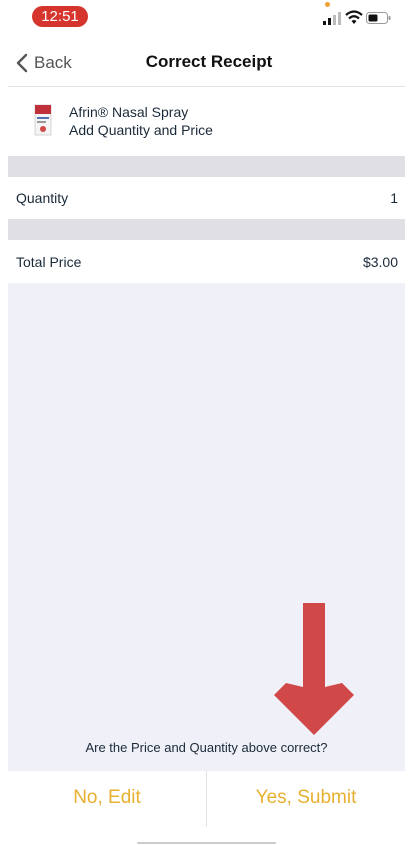 The height and width of the screenshot is (845, 418). What do you see at coordinates (107, 798) in the screenshot?
I see `no-edit-button: No, Edit` at bounding box center [107, 798].